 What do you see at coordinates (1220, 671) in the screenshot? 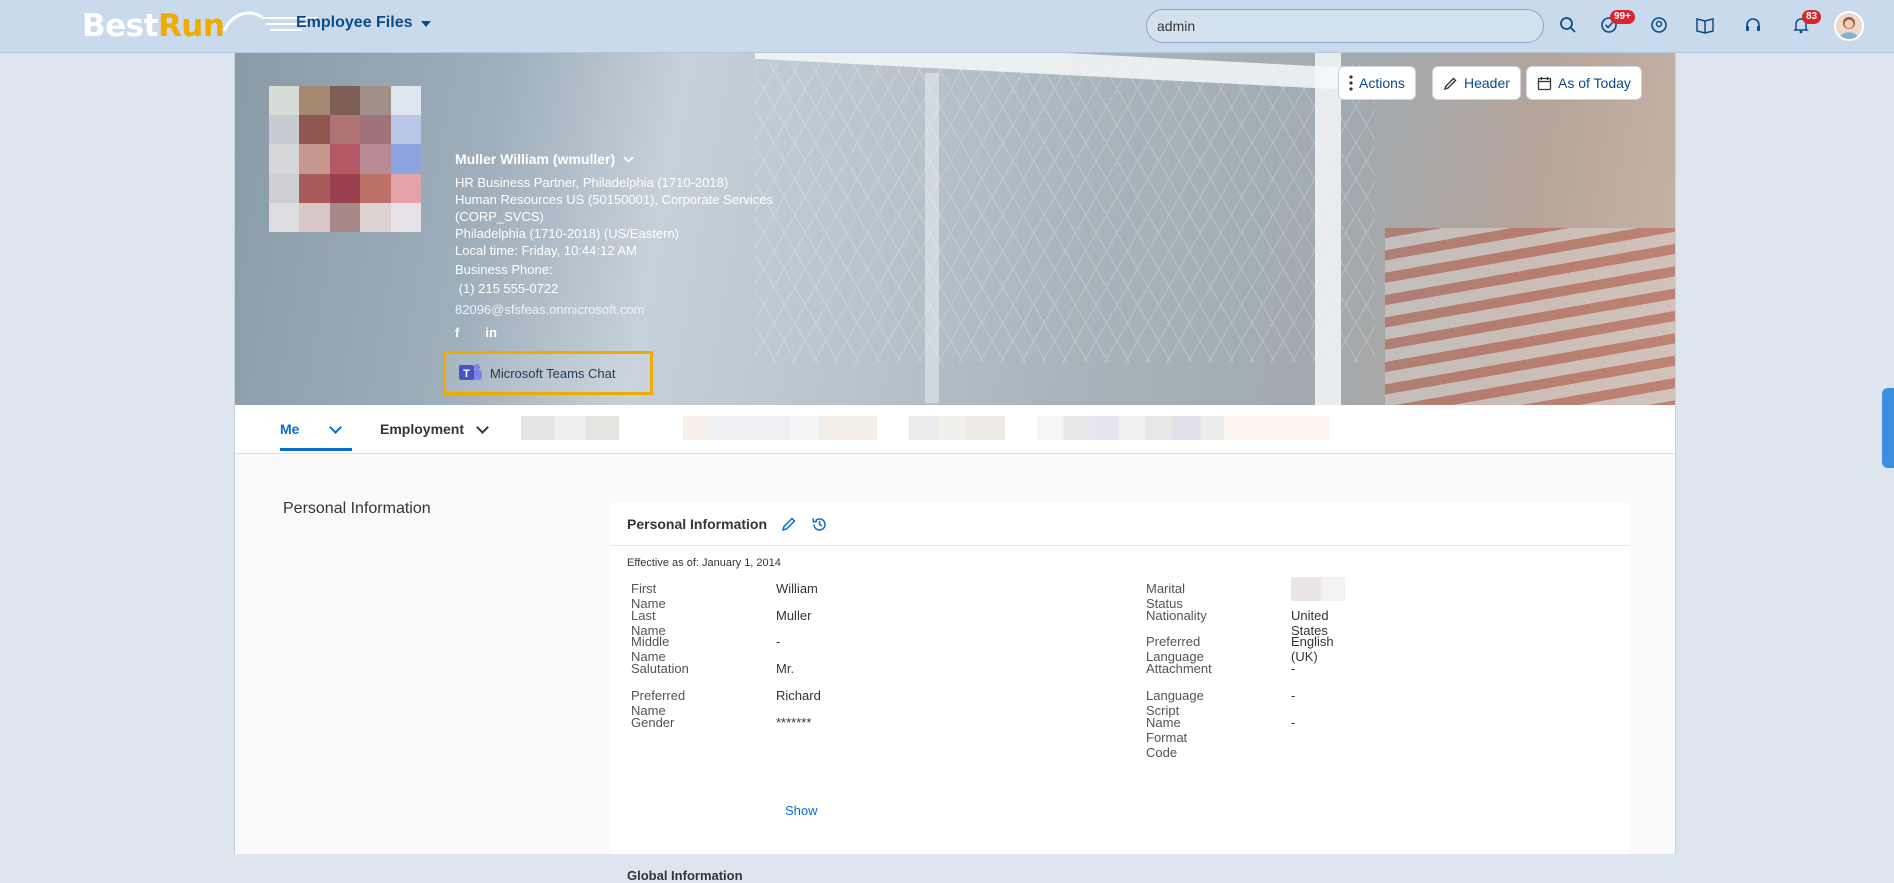
I see `field-row: Attachment -` at bounding box center [1220, 671].